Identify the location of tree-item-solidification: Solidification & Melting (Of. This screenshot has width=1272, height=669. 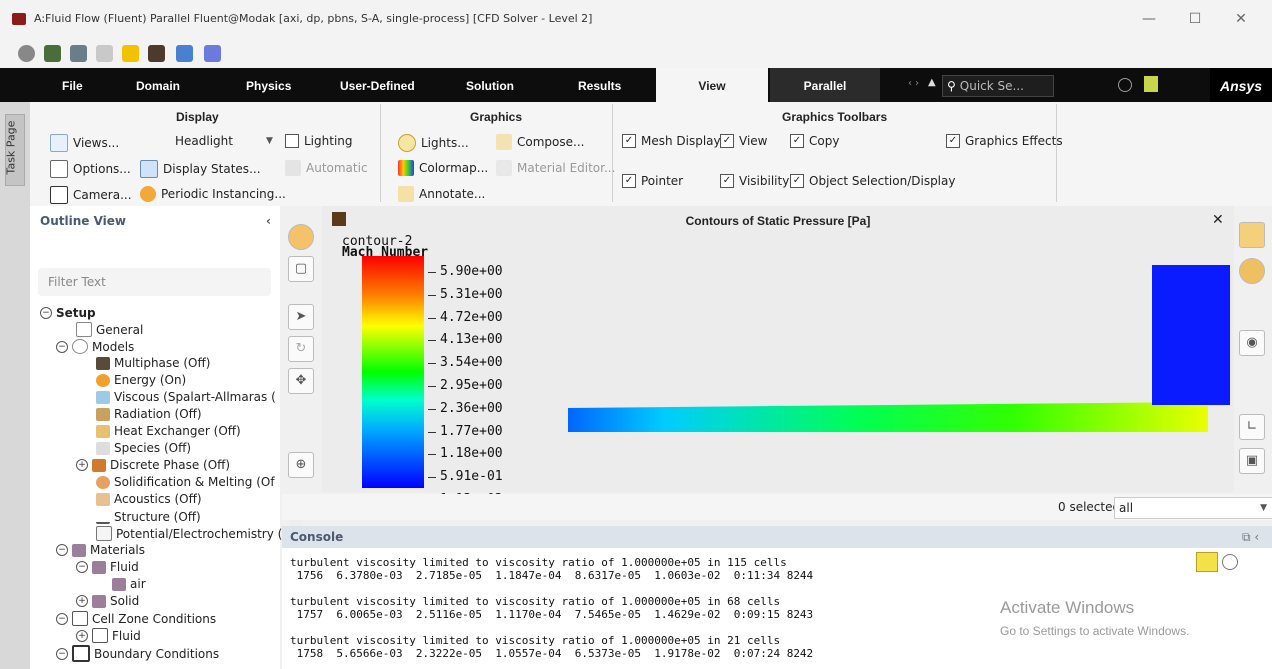
(185, 482).